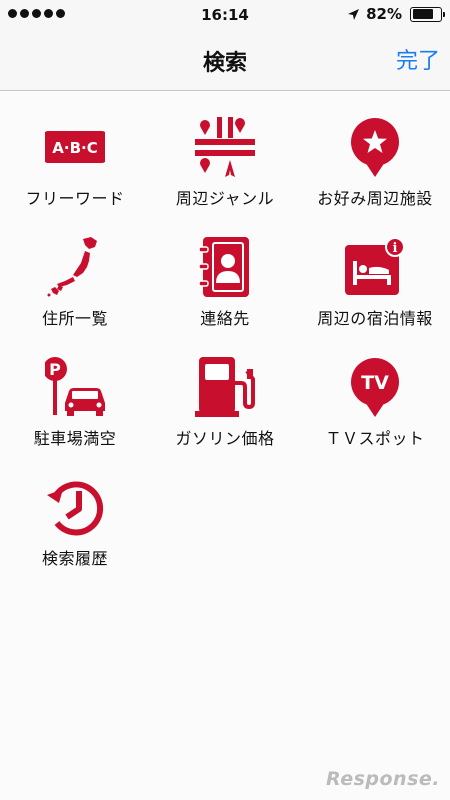 The height and width of the screenshot is (800, 450). What do you see at coordinates (427, 14) in the screenshot?
I see `battery-icon` at bounding box center [427, 14].